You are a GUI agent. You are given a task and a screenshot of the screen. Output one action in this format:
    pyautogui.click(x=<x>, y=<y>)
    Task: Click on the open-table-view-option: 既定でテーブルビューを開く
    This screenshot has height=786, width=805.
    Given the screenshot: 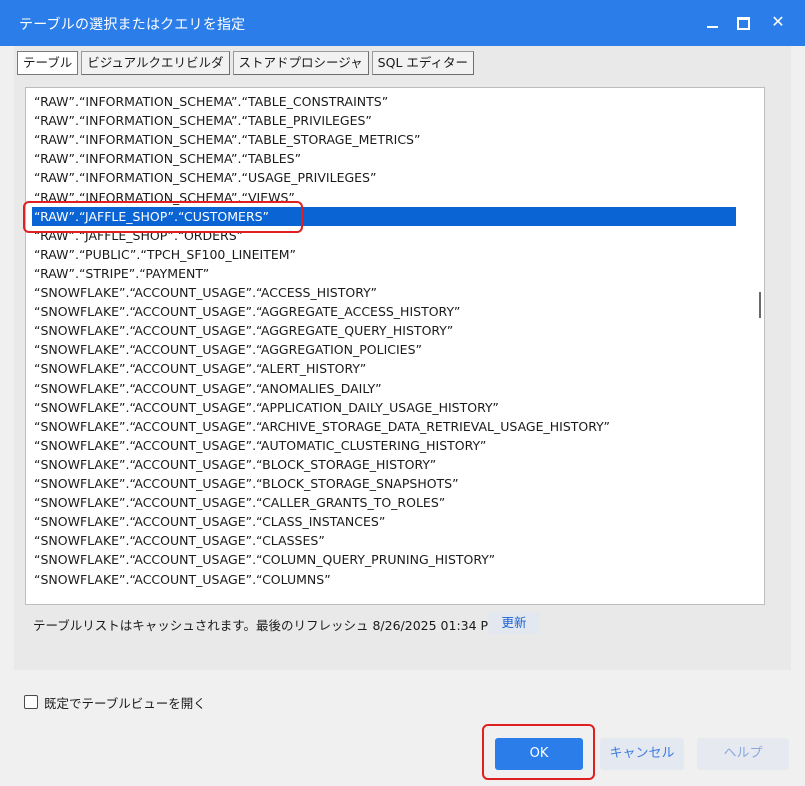 What is the action you would take?
    pyautogui.click(x=115, y=702)
    